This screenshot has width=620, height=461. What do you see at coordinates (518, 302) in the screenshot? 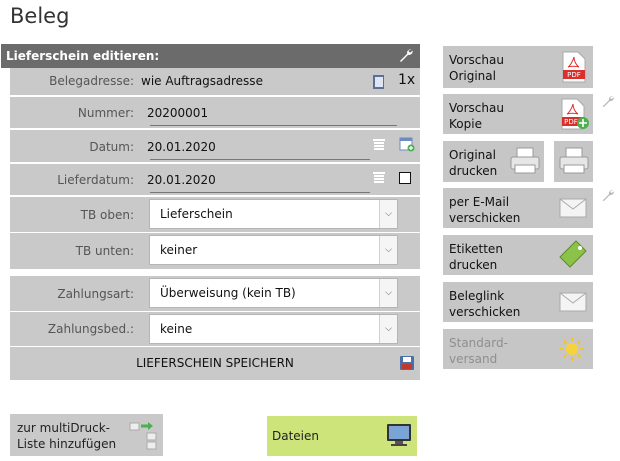
I see `beleglink-button: Beleglink verschicken` at bounding box center [518, 302].